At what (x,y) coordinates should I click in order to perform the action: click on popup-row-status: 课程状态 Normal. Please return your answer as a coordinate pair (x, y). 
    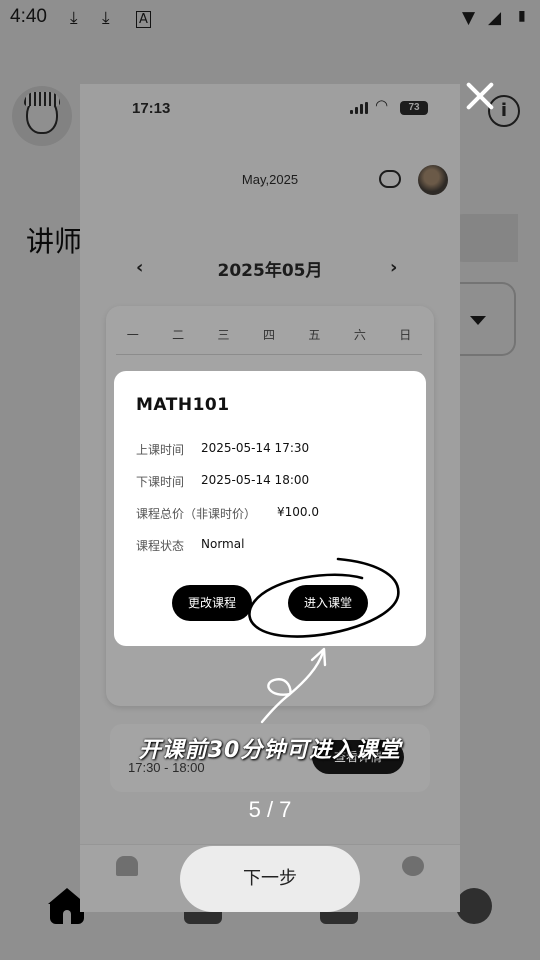
    Looking at the image, I should click on (190, 545).